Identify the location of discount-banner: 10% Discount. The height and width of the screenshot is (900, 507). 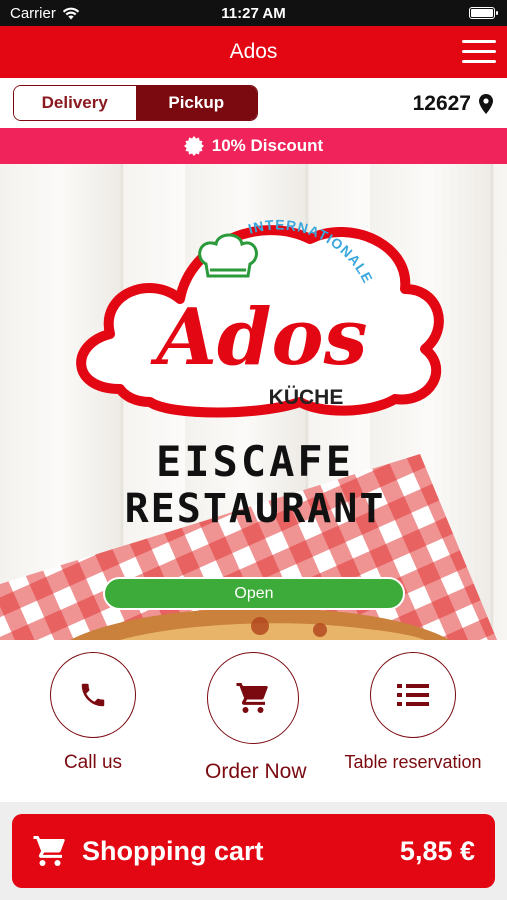
(253, 146).